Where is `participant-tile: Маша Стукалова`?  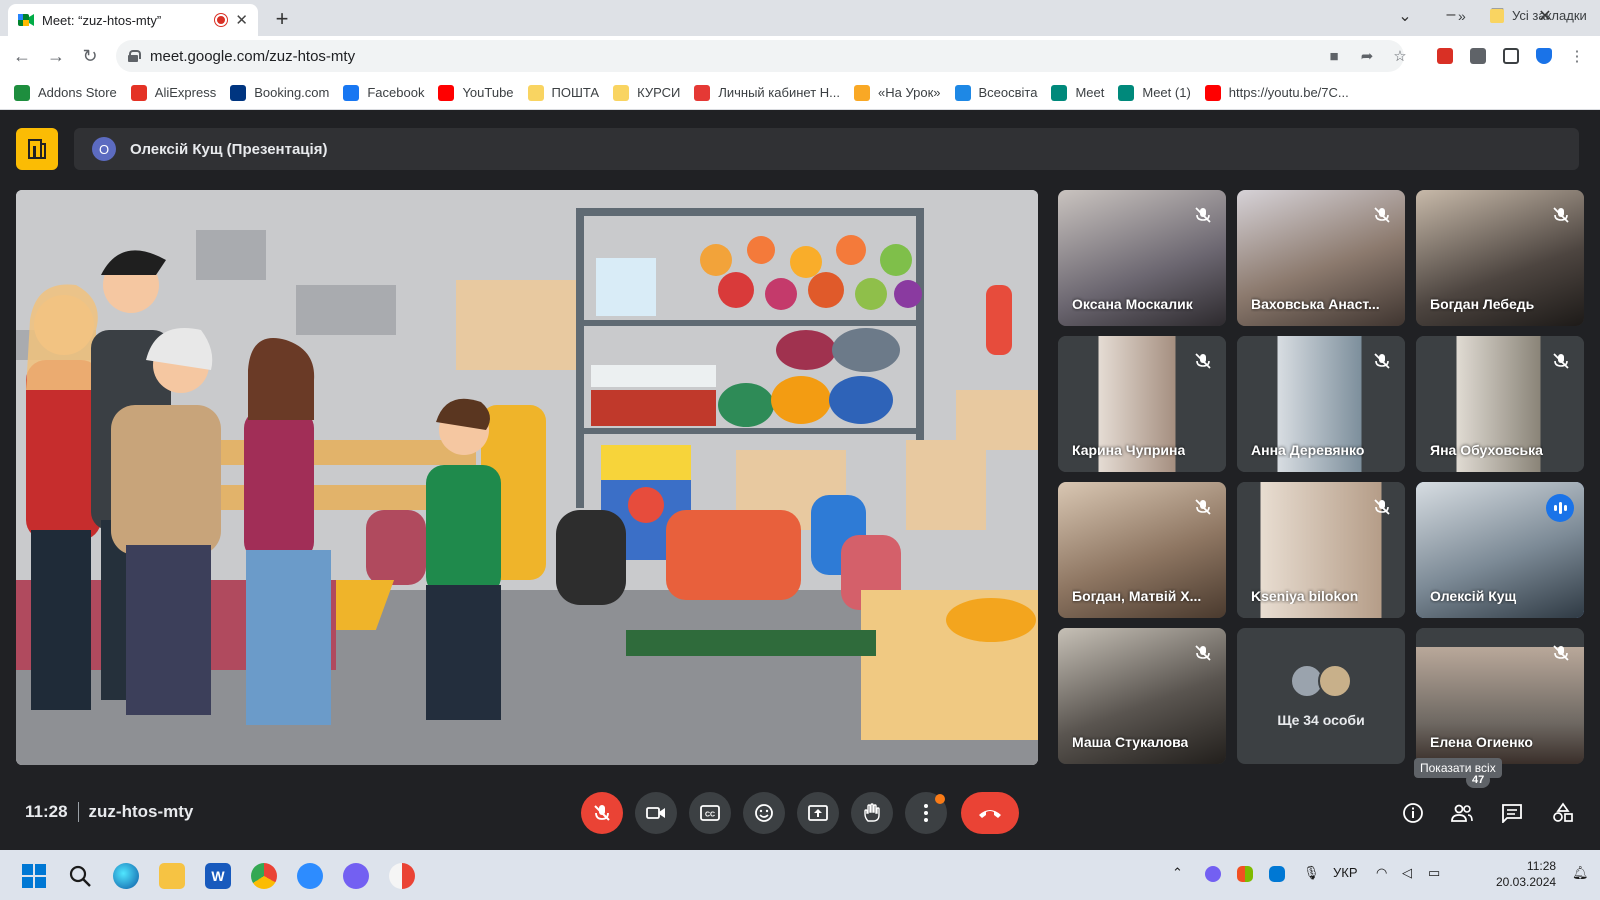
participant-tile: Маша Стукалова is located at coordinates (1142, 696).